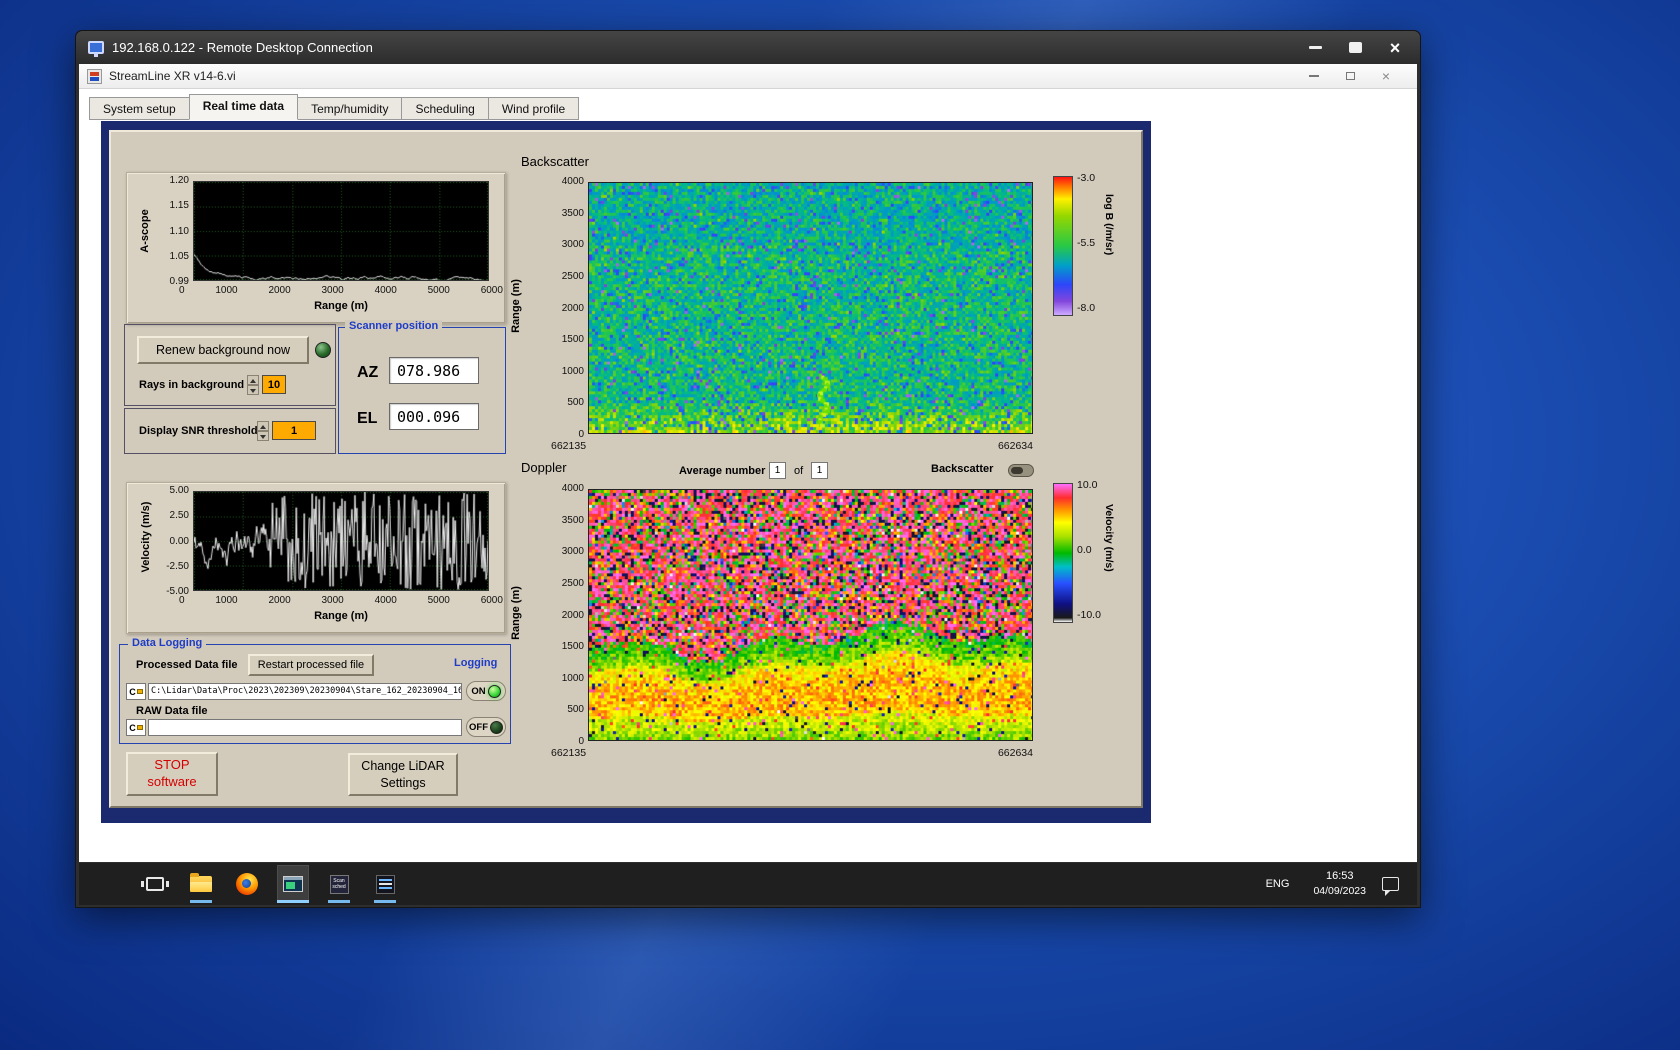 The width and height of the screenshot is (1680, 1050). I want to click on firefox-button, so click(247, 884).